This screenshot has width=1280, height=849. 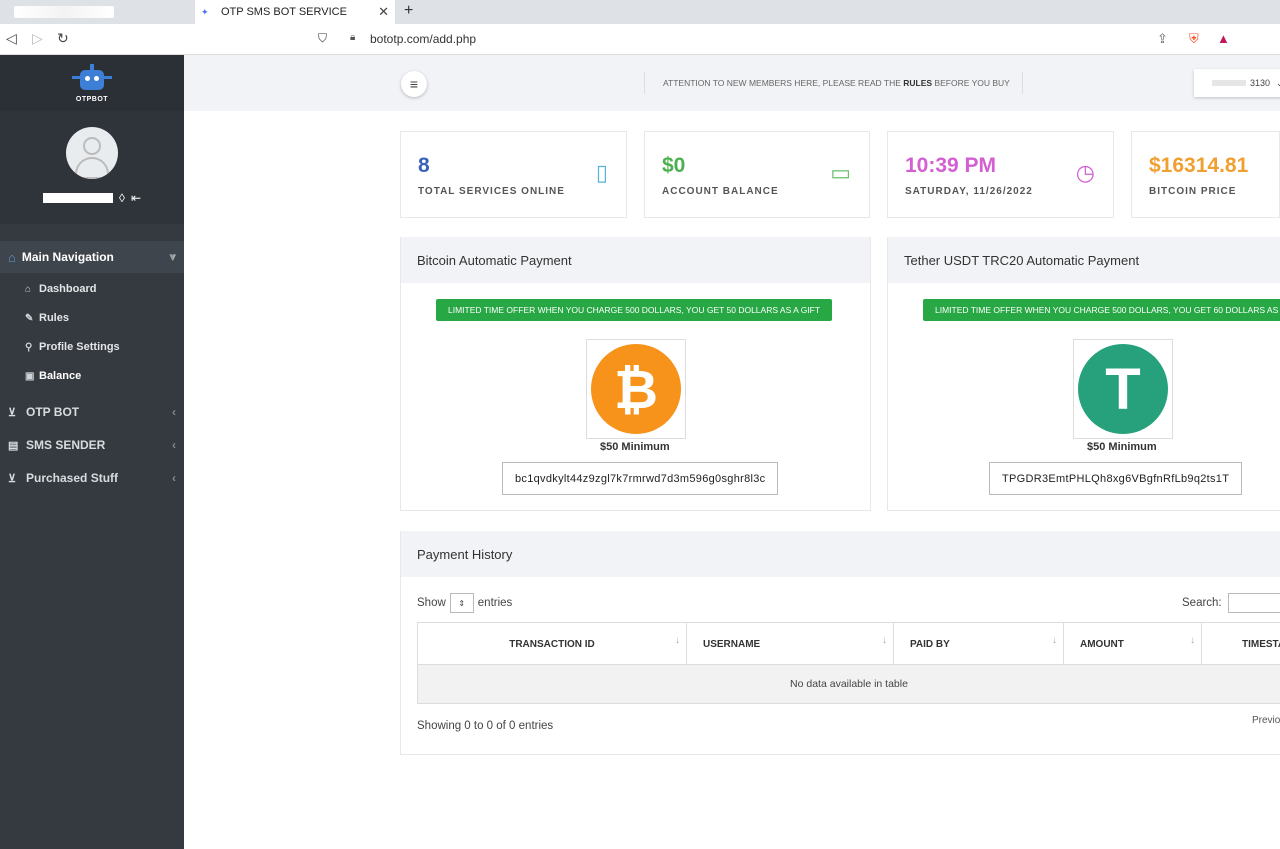 I want to click on user-panel: ◊ ⇤, so click(x=92, y=167).